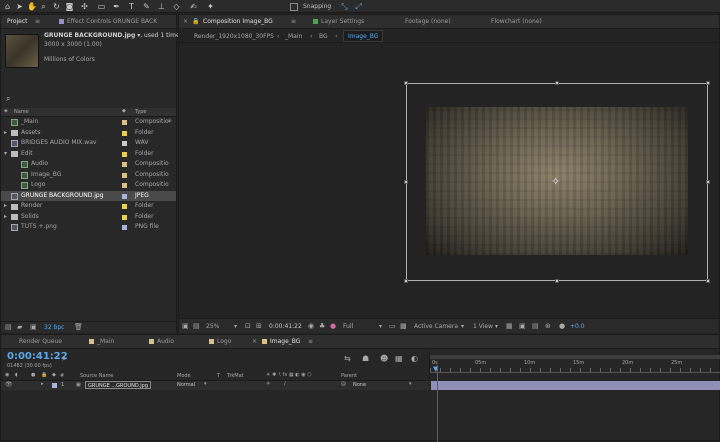 The width and height of the screenshot is (720, 442). I want to click on anchor-point-icon: ✧, so click(555, 181).